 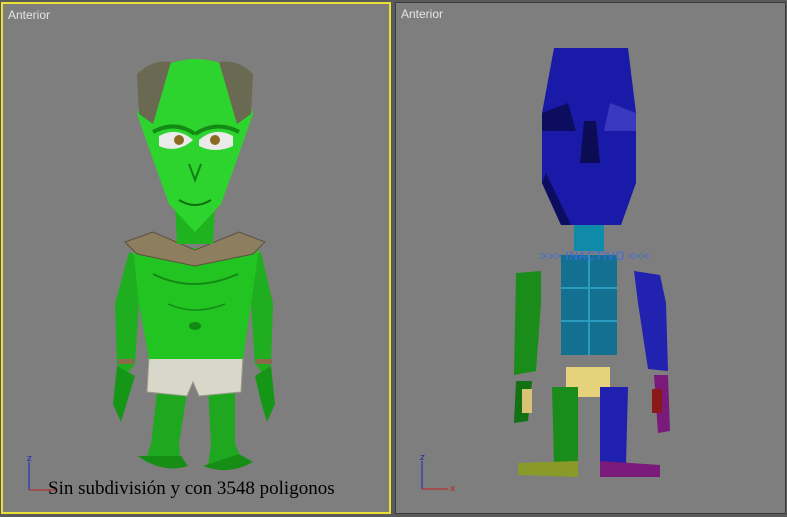 What do you see at coordinates (191, 488) in the screenshot?
I see `caption-text: Sin subdivisión y con 3548 poligonos` at bounding box center [191, 488].